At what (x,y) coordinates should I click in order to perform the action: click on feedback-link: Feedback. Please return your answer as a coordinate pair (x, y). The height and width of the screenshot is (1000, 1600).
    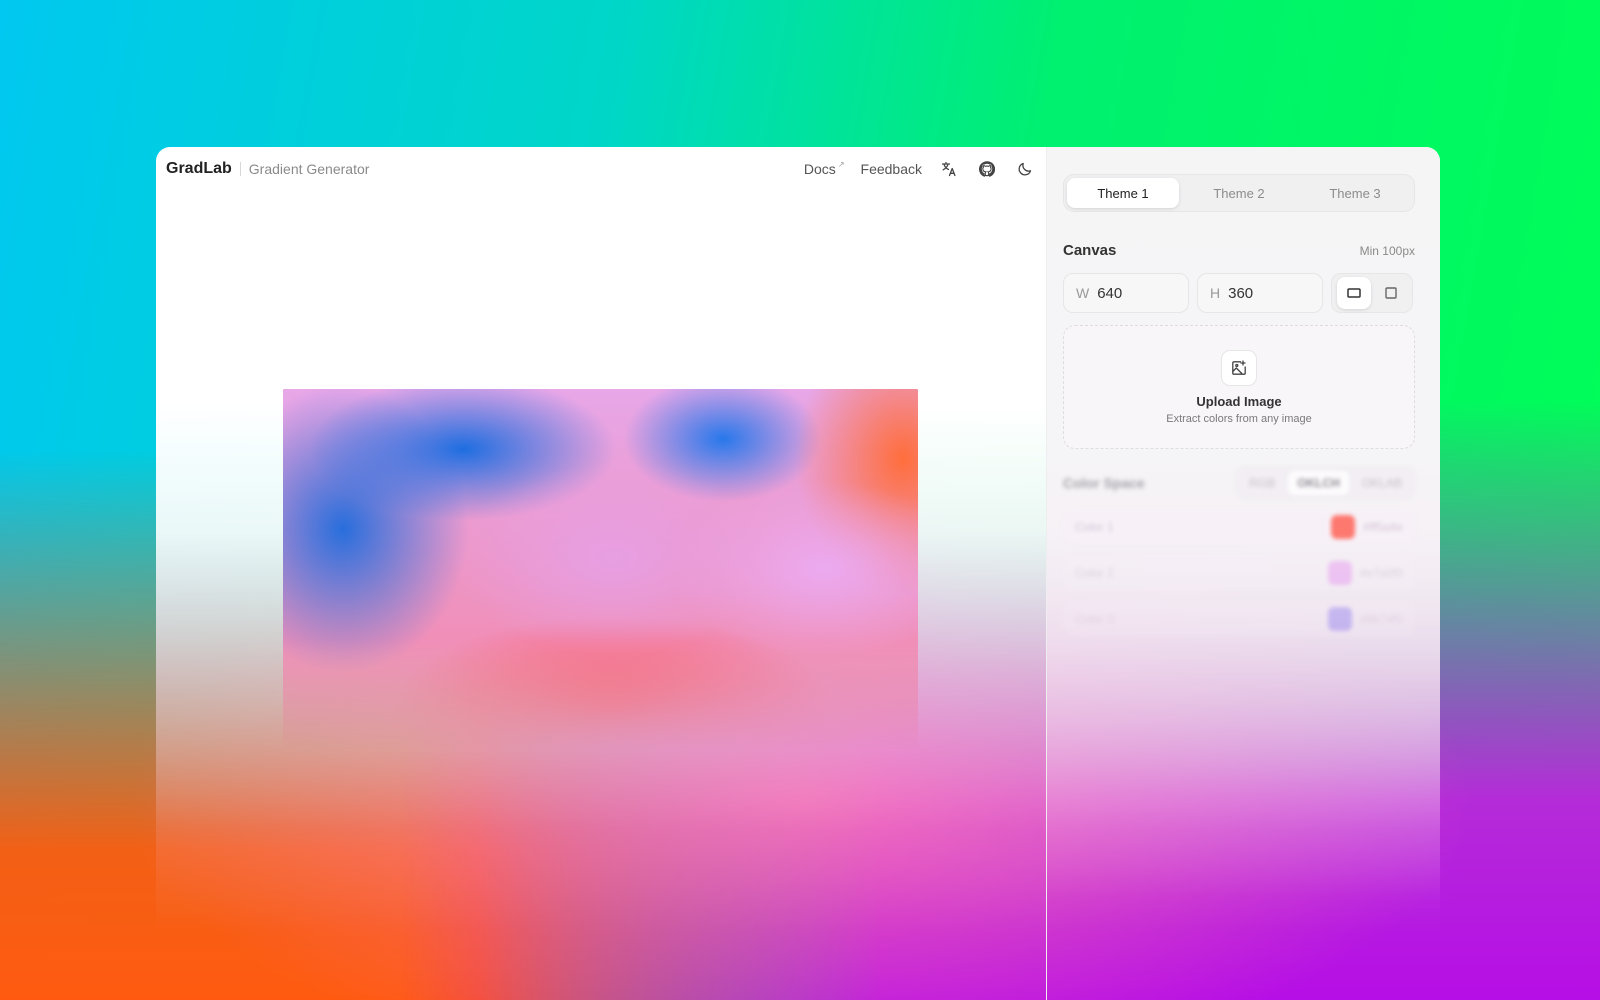
    Looking at the image, I should click on (891, 169).